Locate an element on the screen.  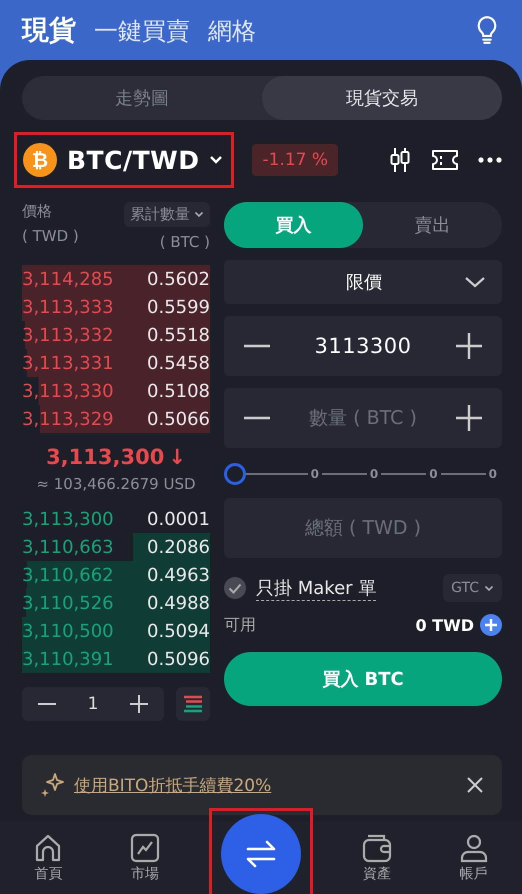
coin-logo: ₿ is located at coordinates (40, 160).